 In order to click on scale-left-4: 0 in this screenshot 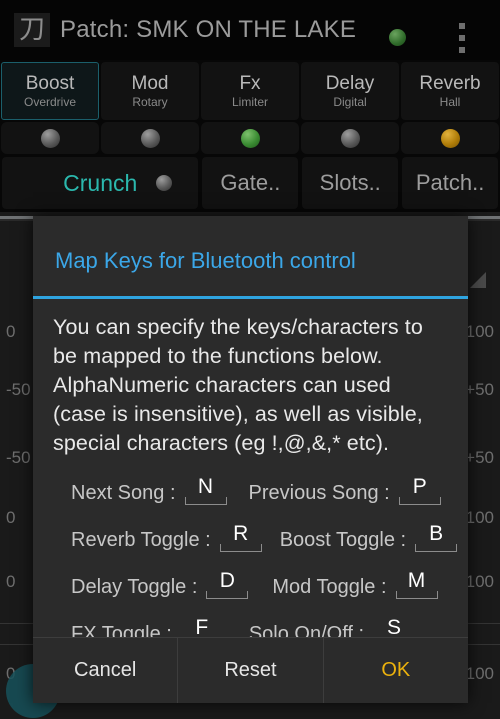, I will do `click(11, 581)`.